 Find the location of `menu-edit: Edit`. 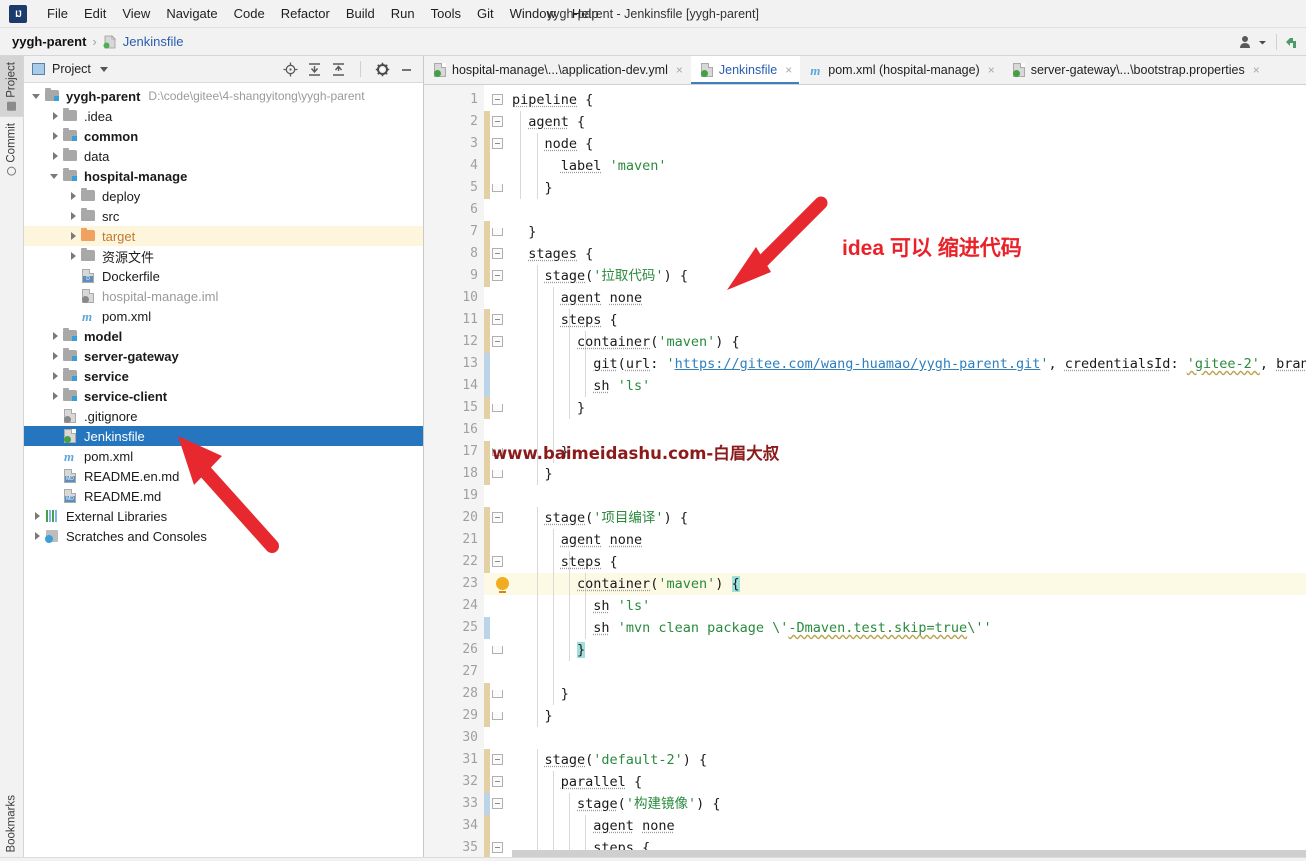

menu-edit: Edit is located at coordinates (95, 13).